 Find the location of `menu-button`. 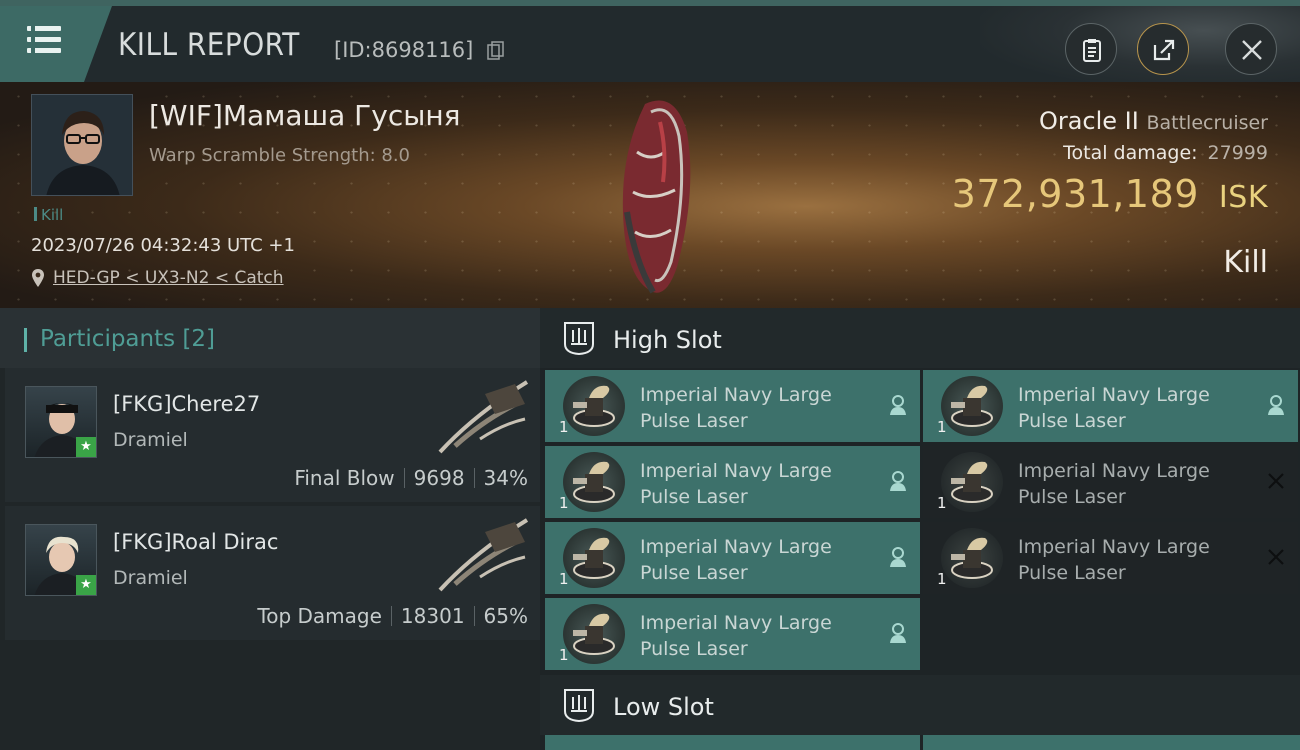

menu-button is located at coordinates (56, 44).